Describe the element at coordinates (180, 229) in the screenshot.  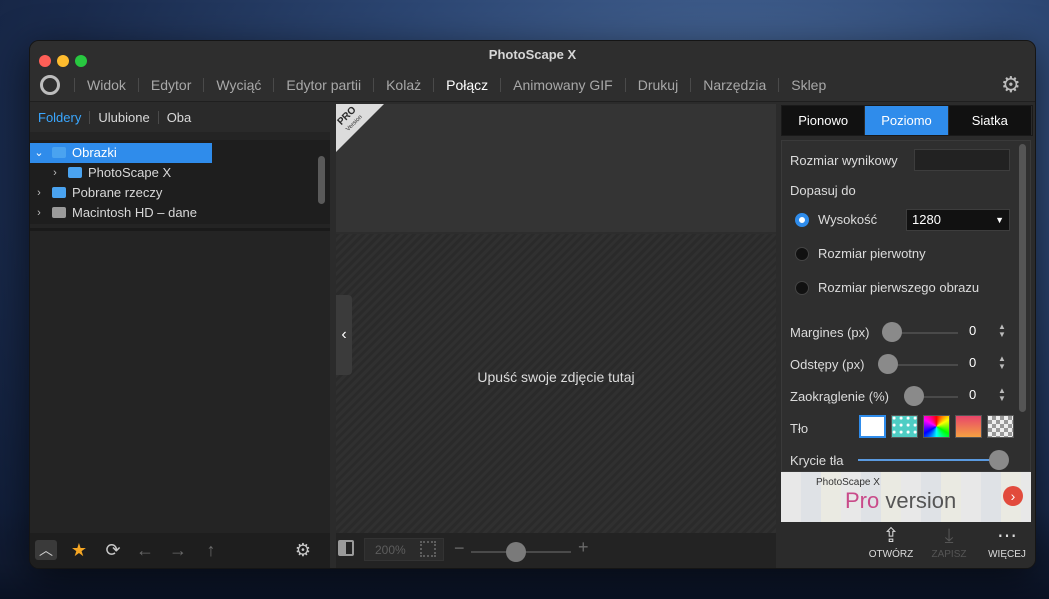
I see `panel-divider` at that location.